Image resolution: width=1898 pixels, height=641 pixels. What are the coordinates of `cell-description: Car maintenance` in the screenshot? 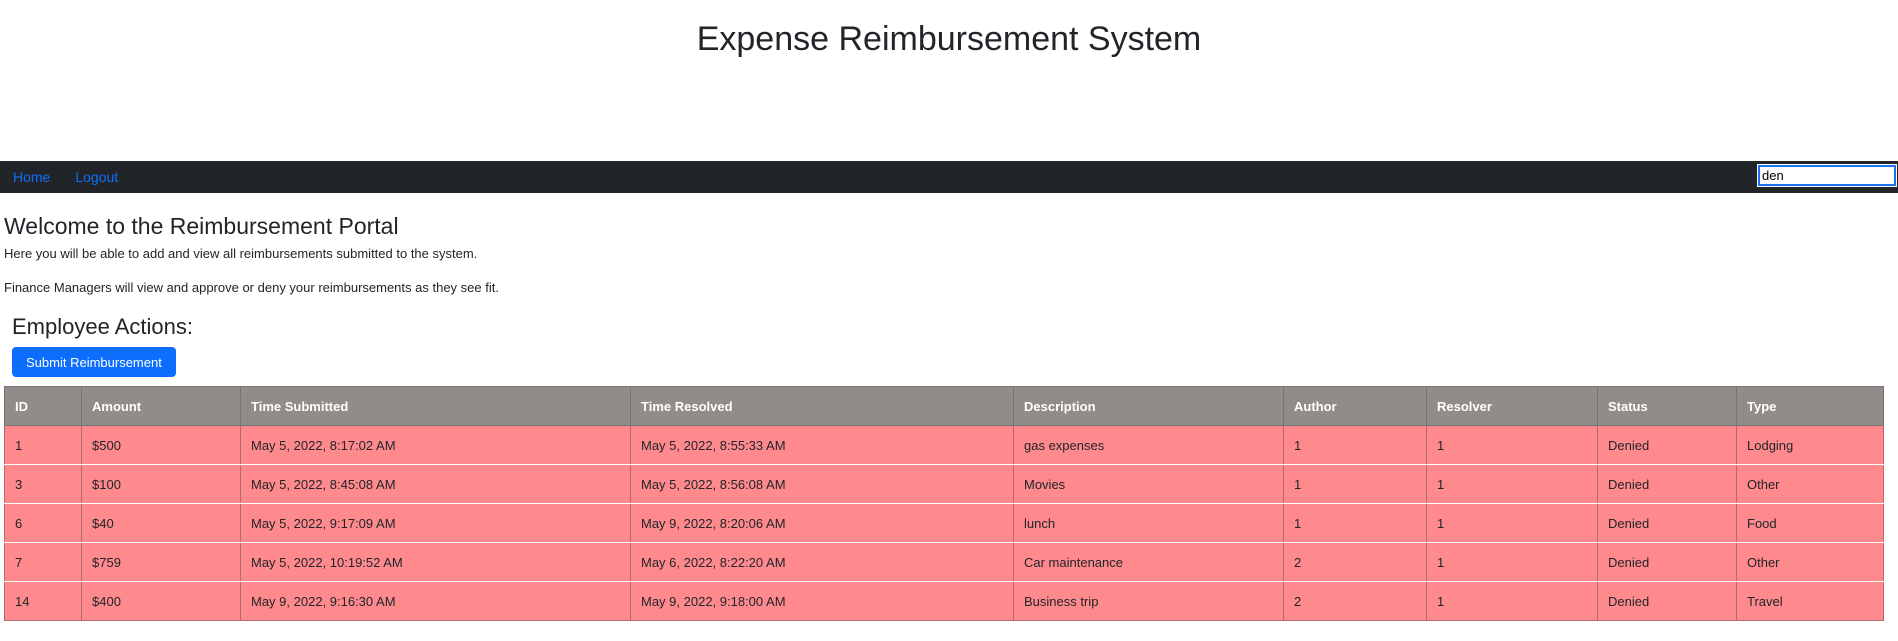 It's located at (1148, 562).